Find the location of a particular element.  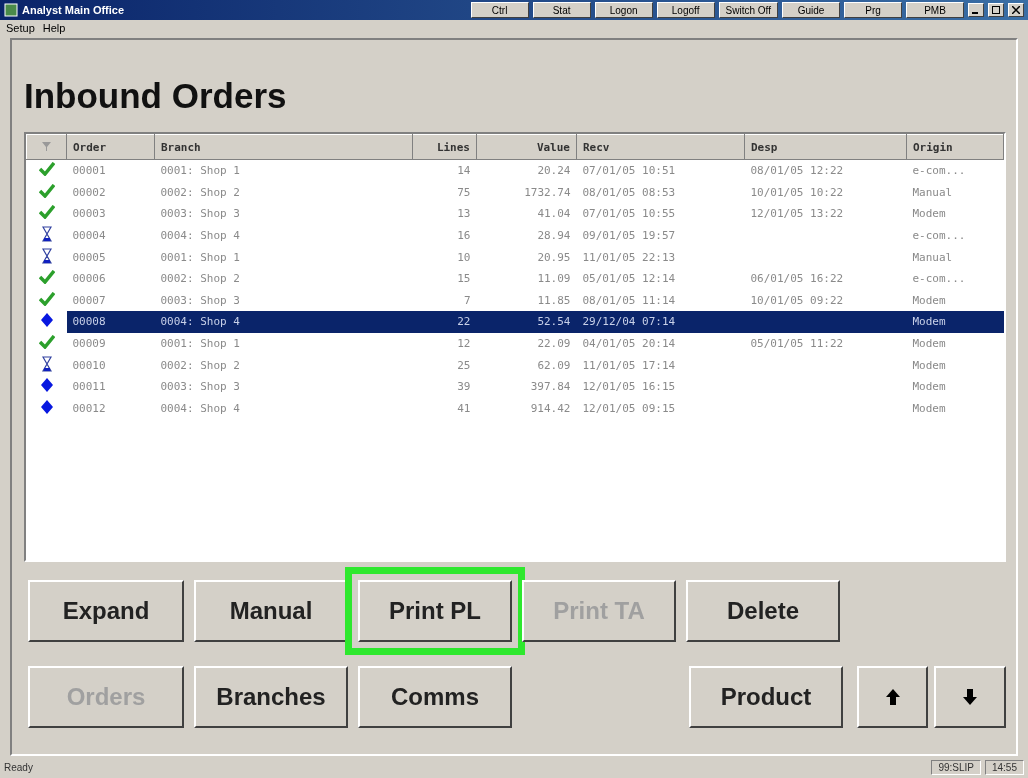

close-button is located at coordinates (1016, 10).